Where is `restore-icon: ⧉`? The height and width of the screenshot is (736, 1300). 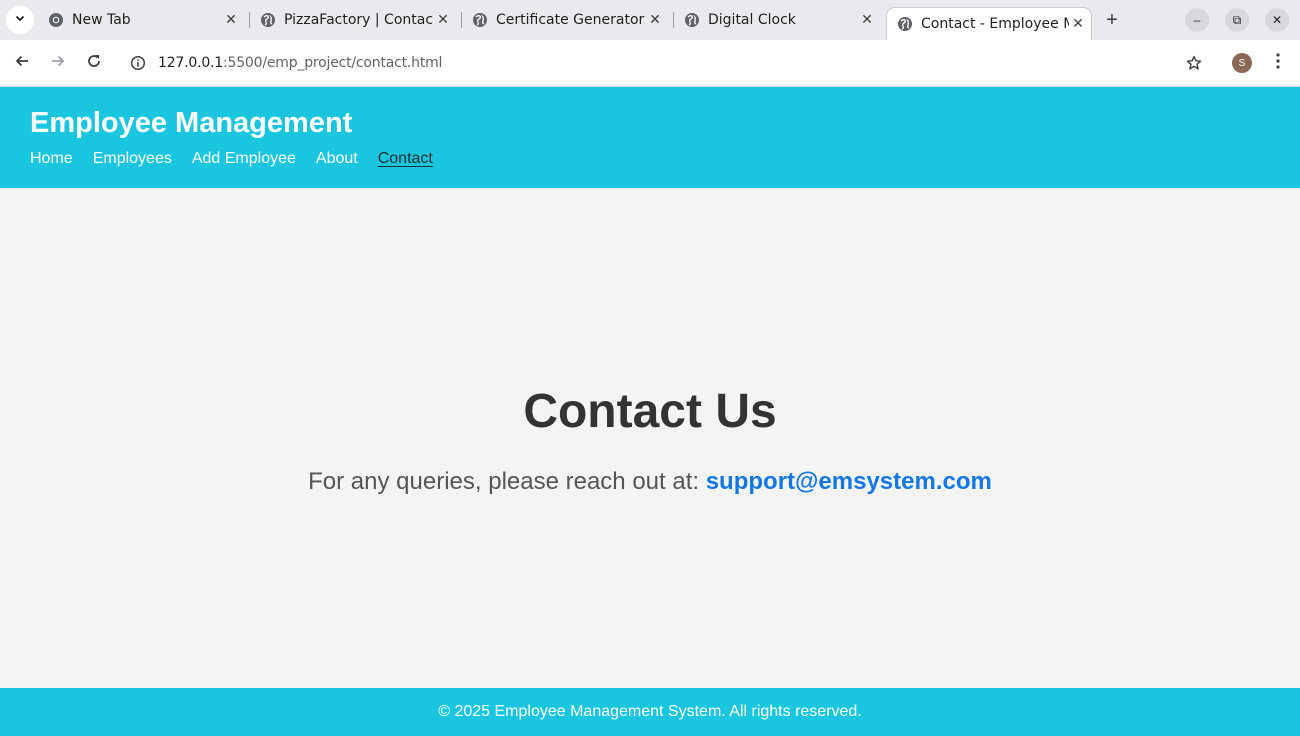 restore-icon: ⧉ is located at coordinates (1237, 19).